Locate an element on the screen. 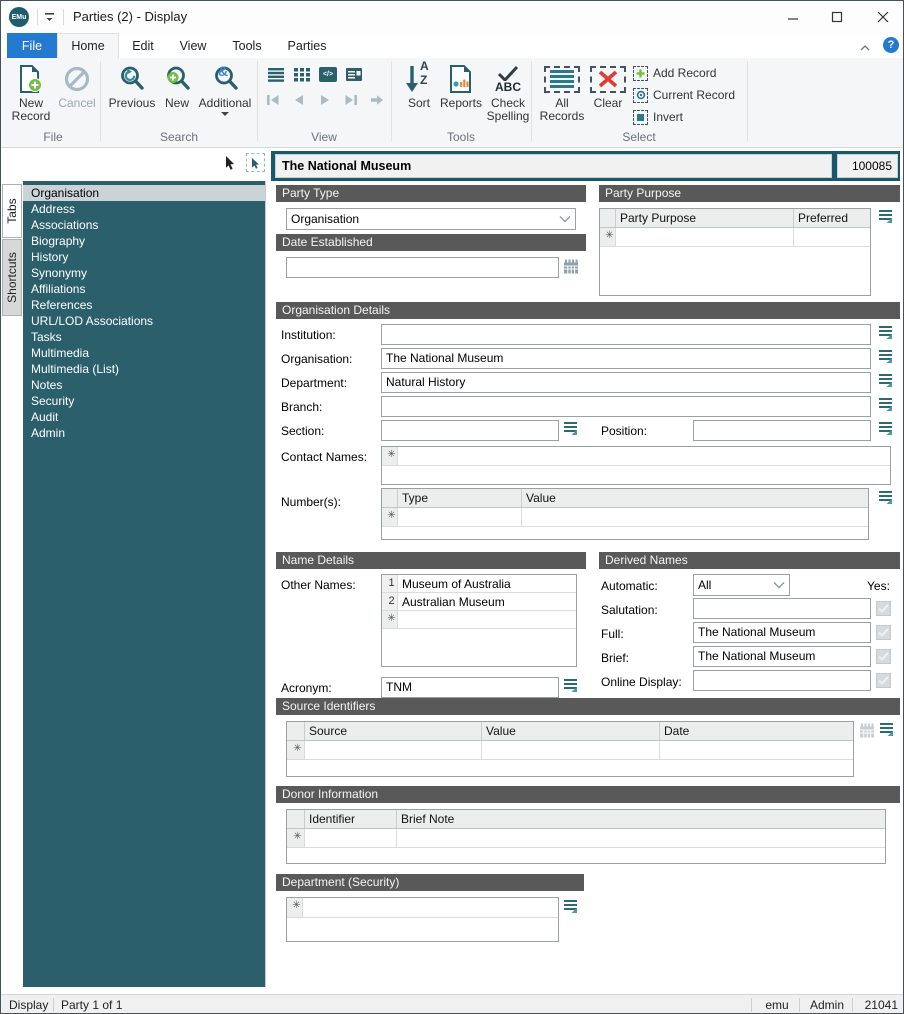 Image resolution: width=904 pixels, height=1014 pixels. side-tab-tabs: Tabs is located at coordinates (12, 211).